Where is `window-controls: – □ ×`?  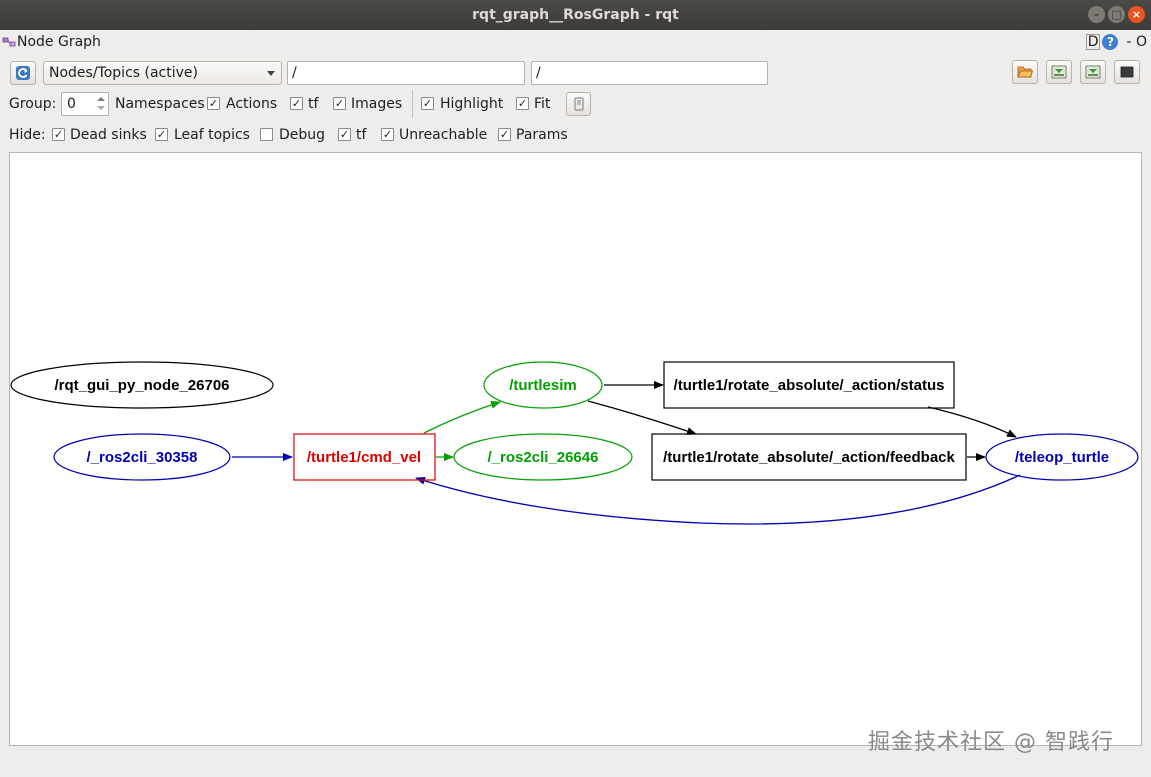
window-controls: – □ × is located at coordinates (1116, 14).